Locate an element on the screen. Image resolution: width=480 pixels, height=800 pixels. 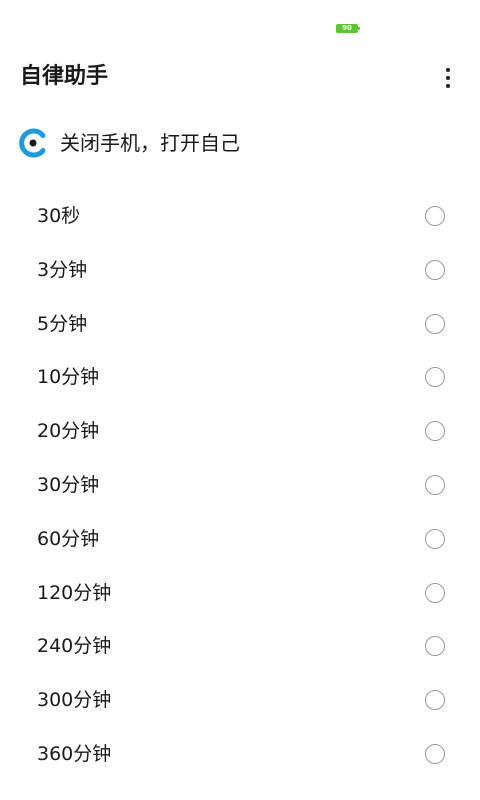
option-3min: 3分钟 is located at coordinates (240, 271).